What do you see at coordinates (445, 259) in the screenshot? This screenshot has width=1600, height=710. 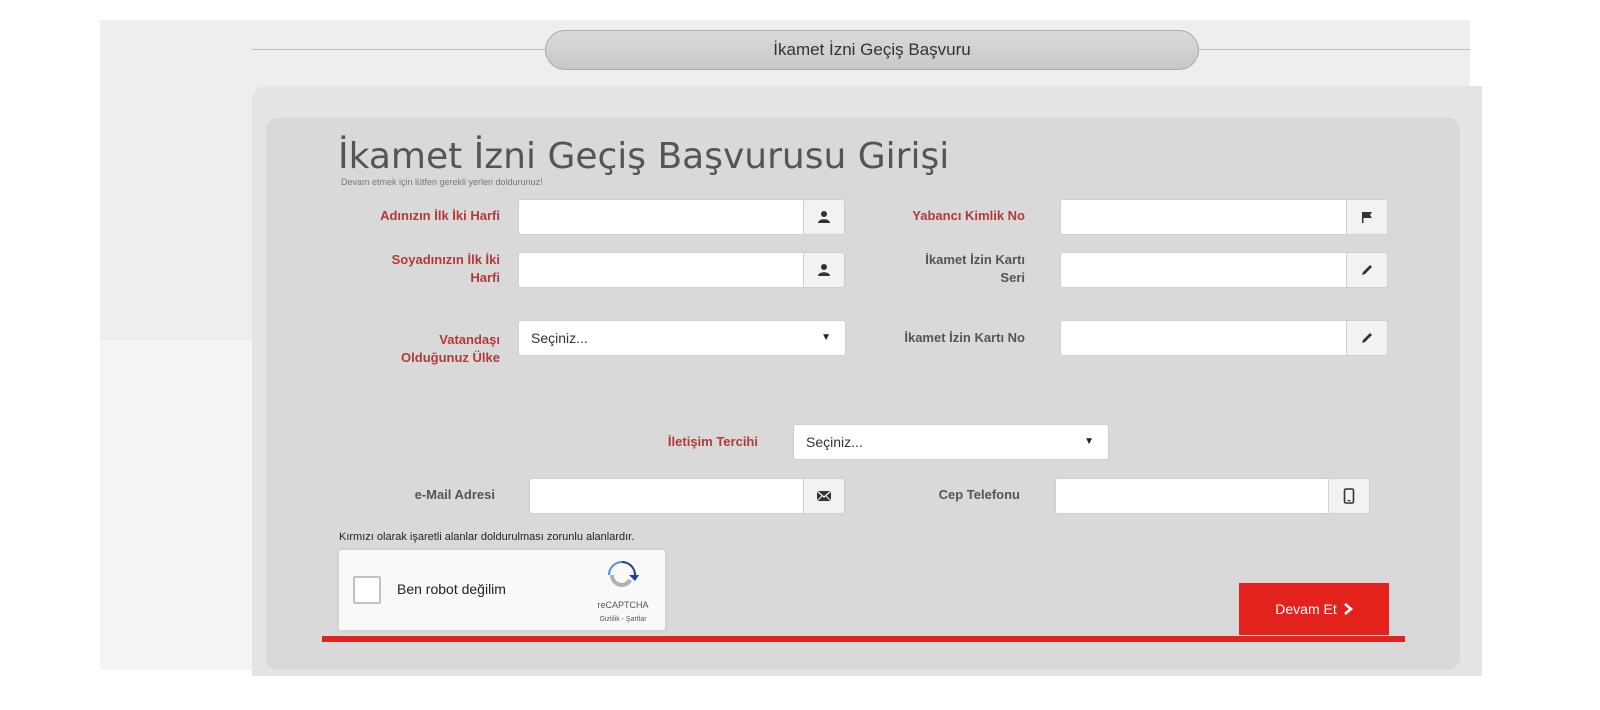 I see `surname-initials-label-line1: Soyadınızın İlk İki` at bounding box center [445, 259].